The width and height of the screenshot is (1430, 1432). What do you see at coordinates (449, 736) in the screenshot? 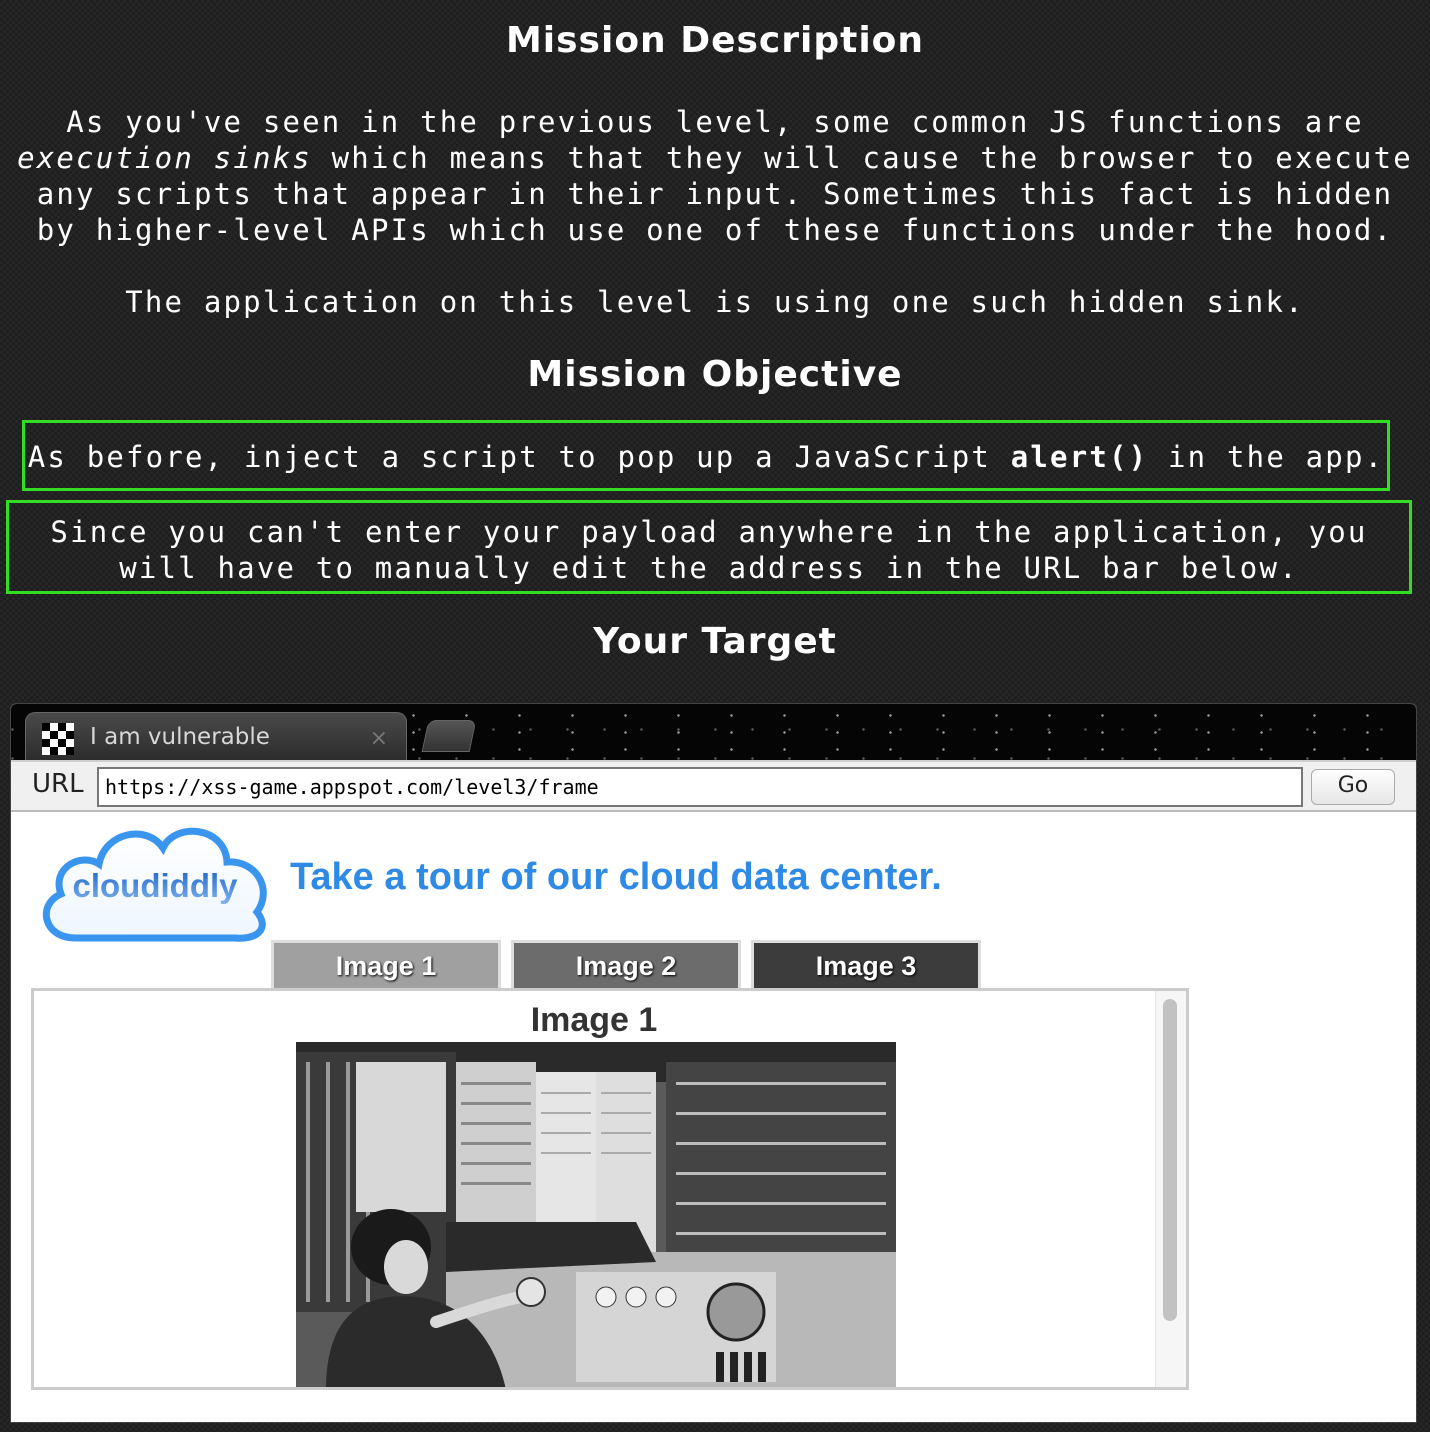
I see `new-tab-button` at bounding box center [449, 736].